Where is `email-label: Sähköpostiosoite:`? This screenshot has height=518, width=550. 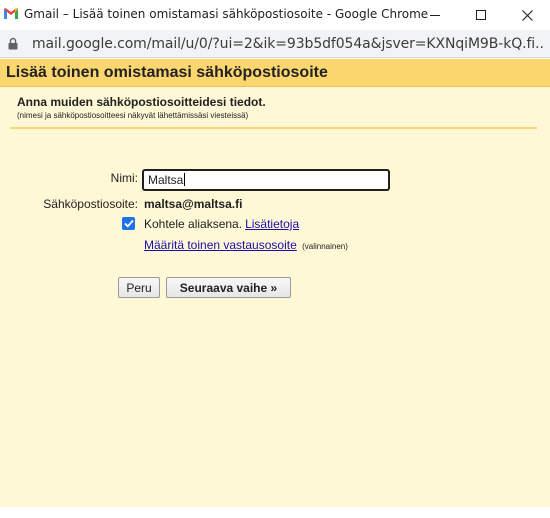 email-label: Sähköpostiosoite: is located at coordinates (90, 204).